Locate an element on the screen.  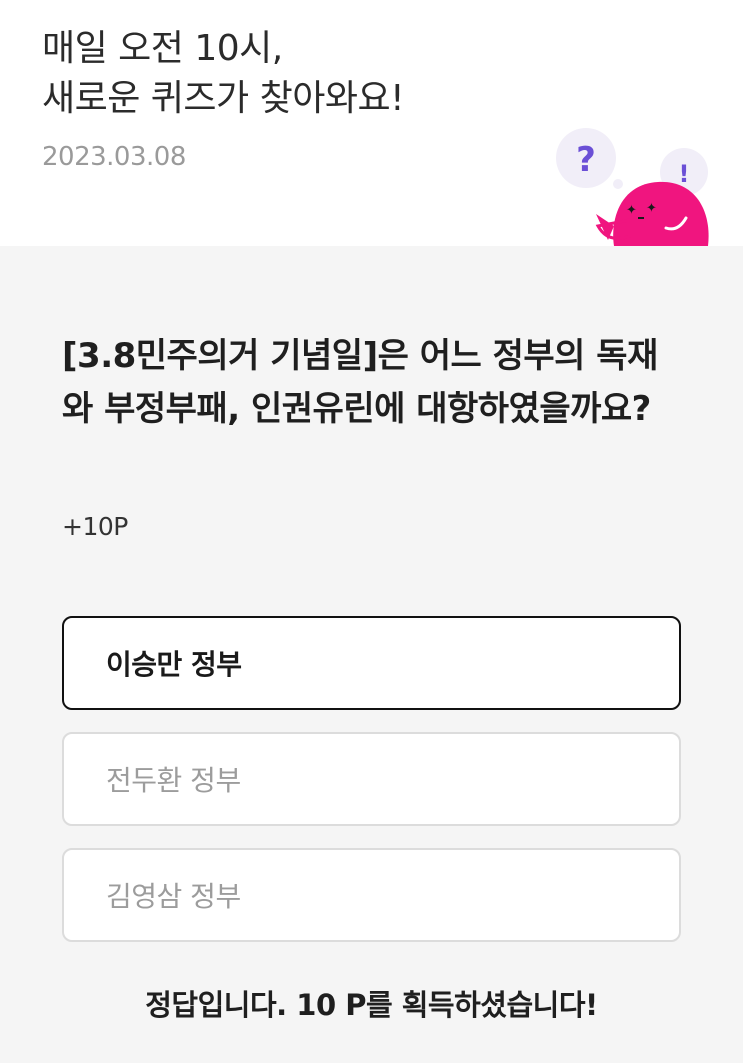
answer-option-3: 김영삼 정부 is located at coordinates (371, 895).